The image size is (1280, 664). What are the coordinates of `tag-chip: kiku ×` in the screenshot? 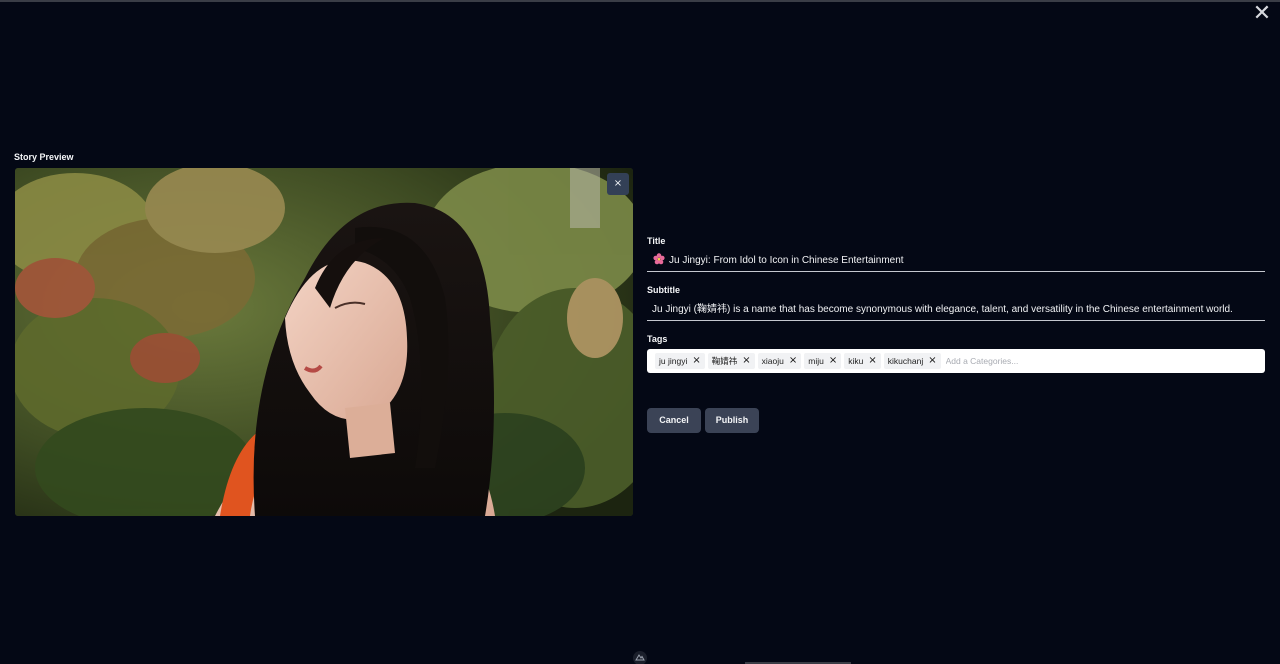 It's located at (862, 361).